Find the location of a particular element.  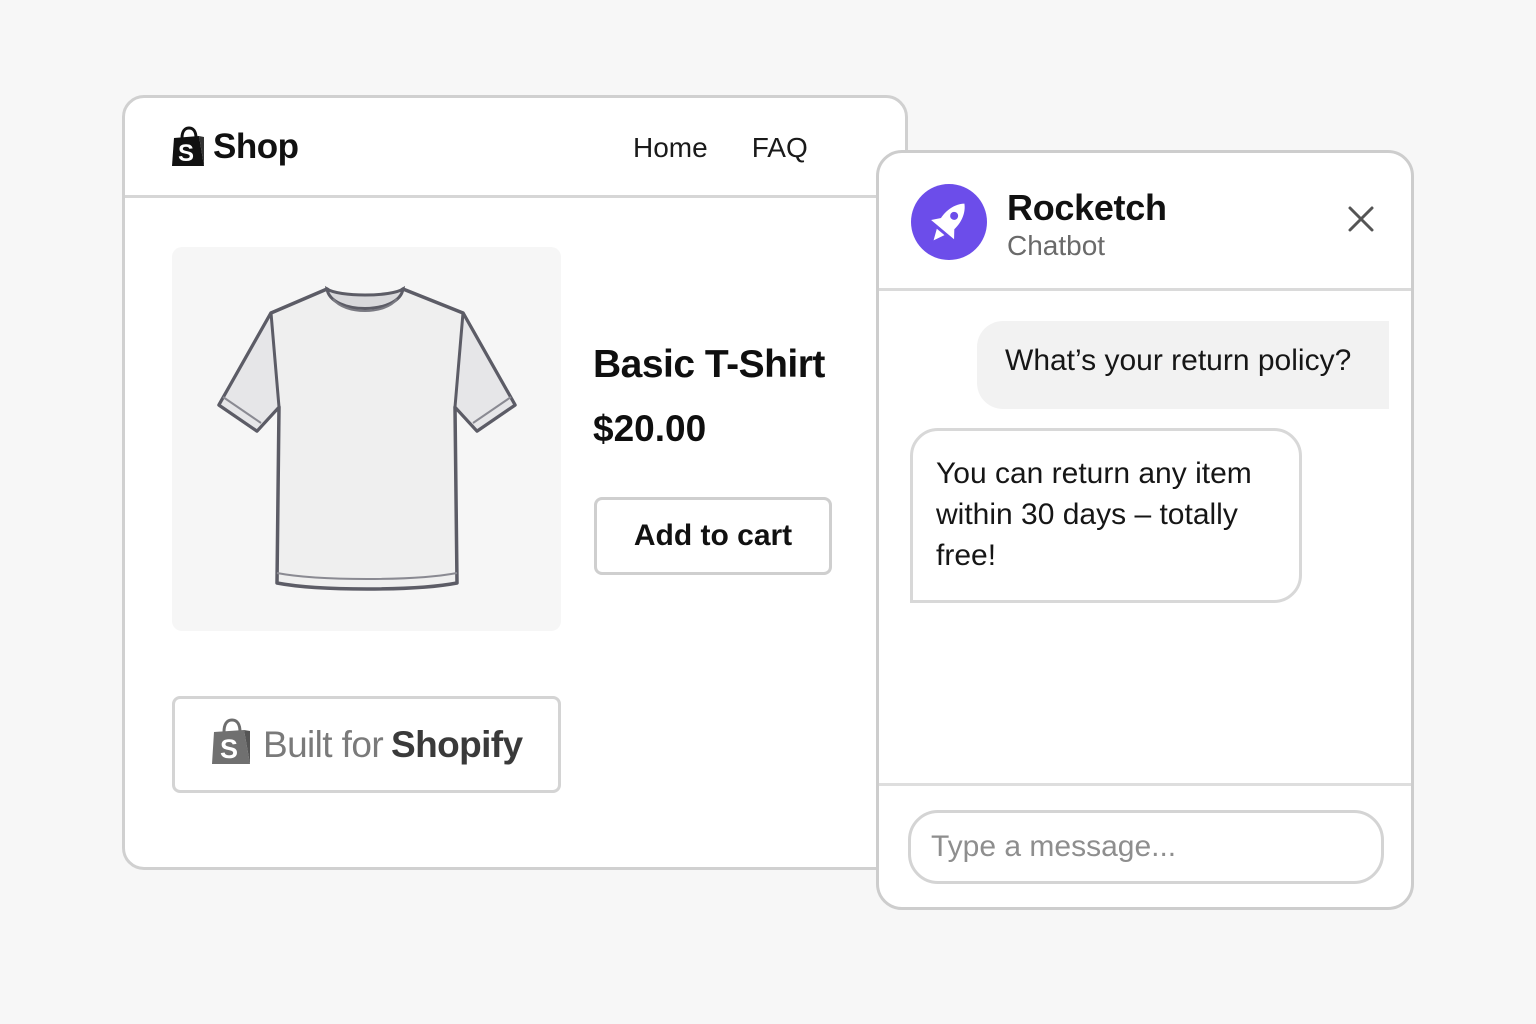

user-message: What’s your return policy? is located at coordinates (1183, 365).